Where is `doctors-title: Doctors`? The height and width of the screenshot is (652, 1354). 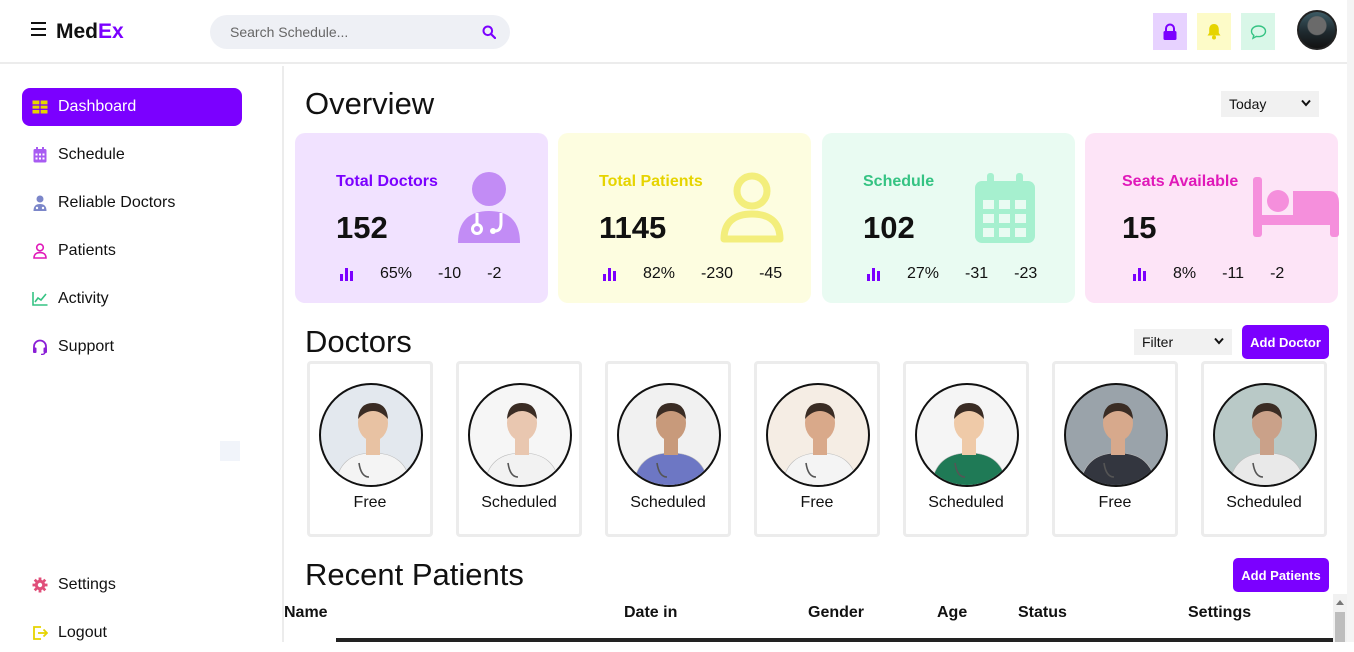 doctors-title: Doctors is located at coordinates (358, 341).